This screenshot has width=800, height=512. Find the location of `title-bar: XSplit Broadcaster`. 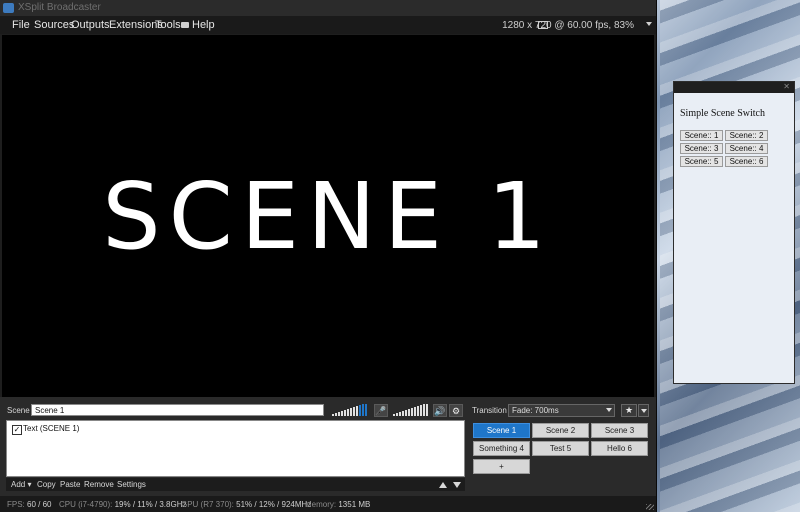

title-bar: XSplit Broadcaster is located at coordinates (328, 8).